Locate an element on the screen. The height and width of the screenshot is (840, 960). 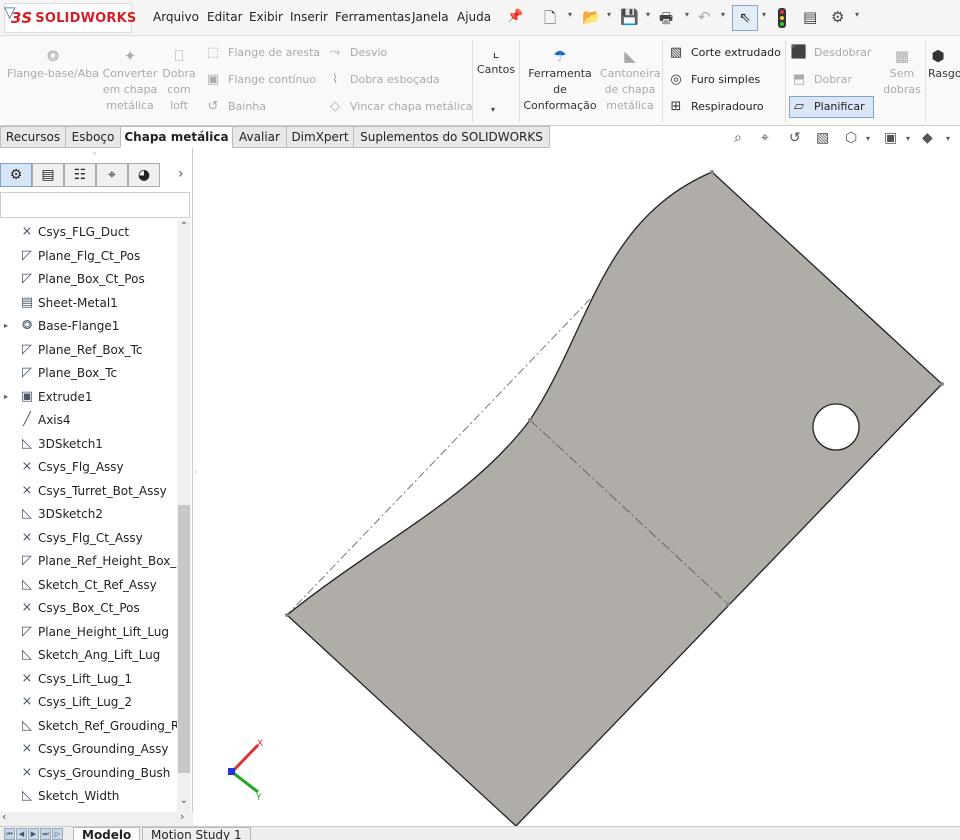
tree-item: ◸ Plane_Ref_Height_Box_Ct is located at coordinates (88, 561).